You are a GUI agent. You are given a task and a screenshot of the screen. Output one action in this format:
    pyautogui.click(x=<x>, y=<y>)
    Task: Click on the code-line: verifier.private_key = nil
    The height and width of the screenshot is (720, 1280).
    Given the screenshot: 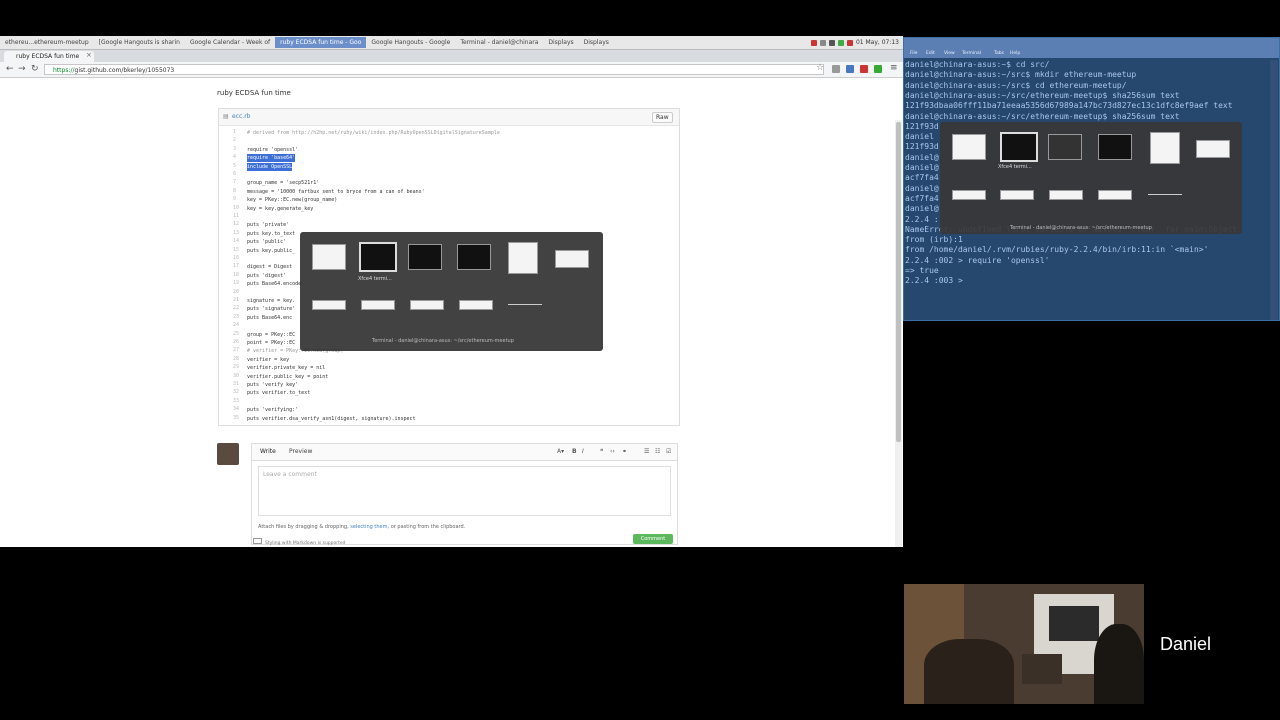 What is the action you would take?
    pyautogui.click(x=286, y=368)
    